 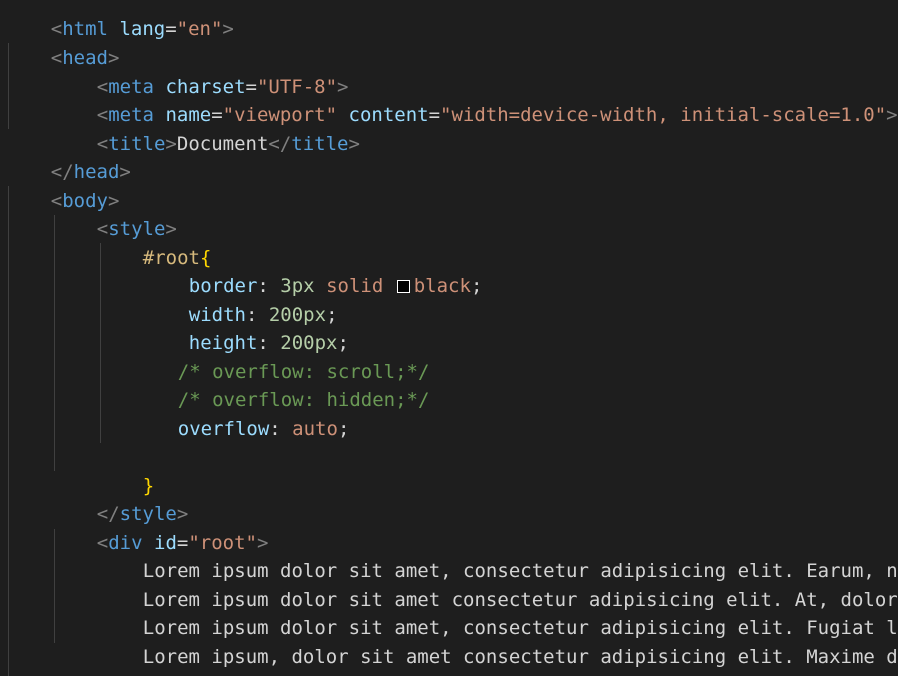 I want to click on code-line: border: 3px solid black;, so click(x=313, y=270).